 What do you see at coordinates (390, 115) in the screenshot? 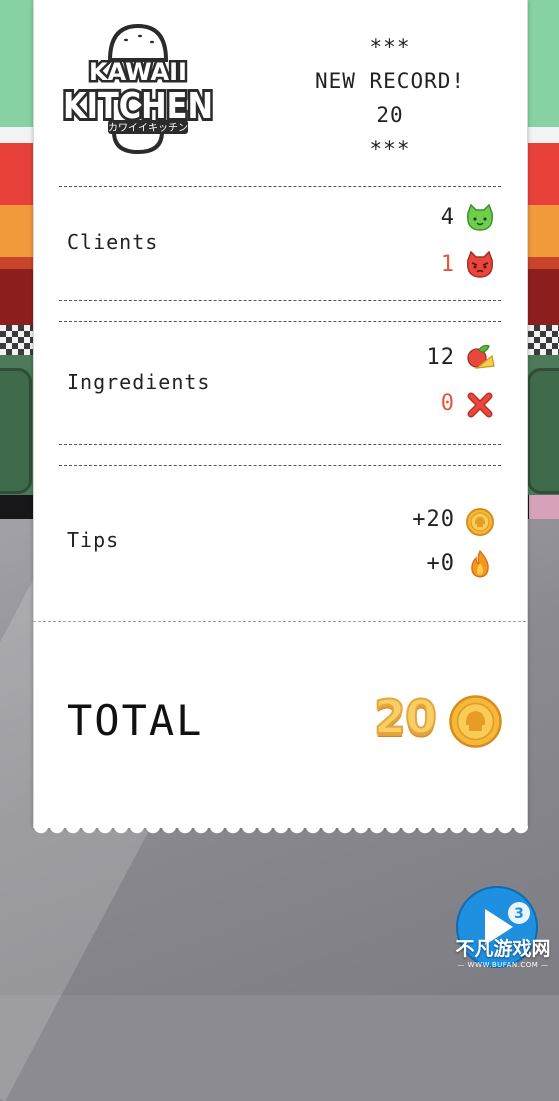
I see `record-value: 20` at bounding box center [390, 115].